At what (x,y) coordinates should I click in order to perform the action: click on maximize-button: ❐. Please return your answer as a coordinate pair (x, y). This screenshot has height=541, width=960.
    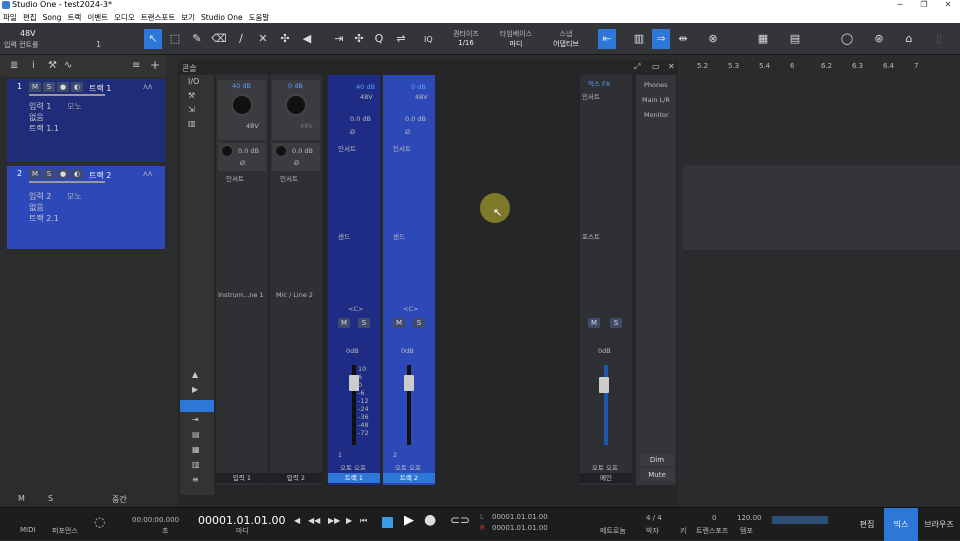
    Looking at the image, I should click on (924, 5).